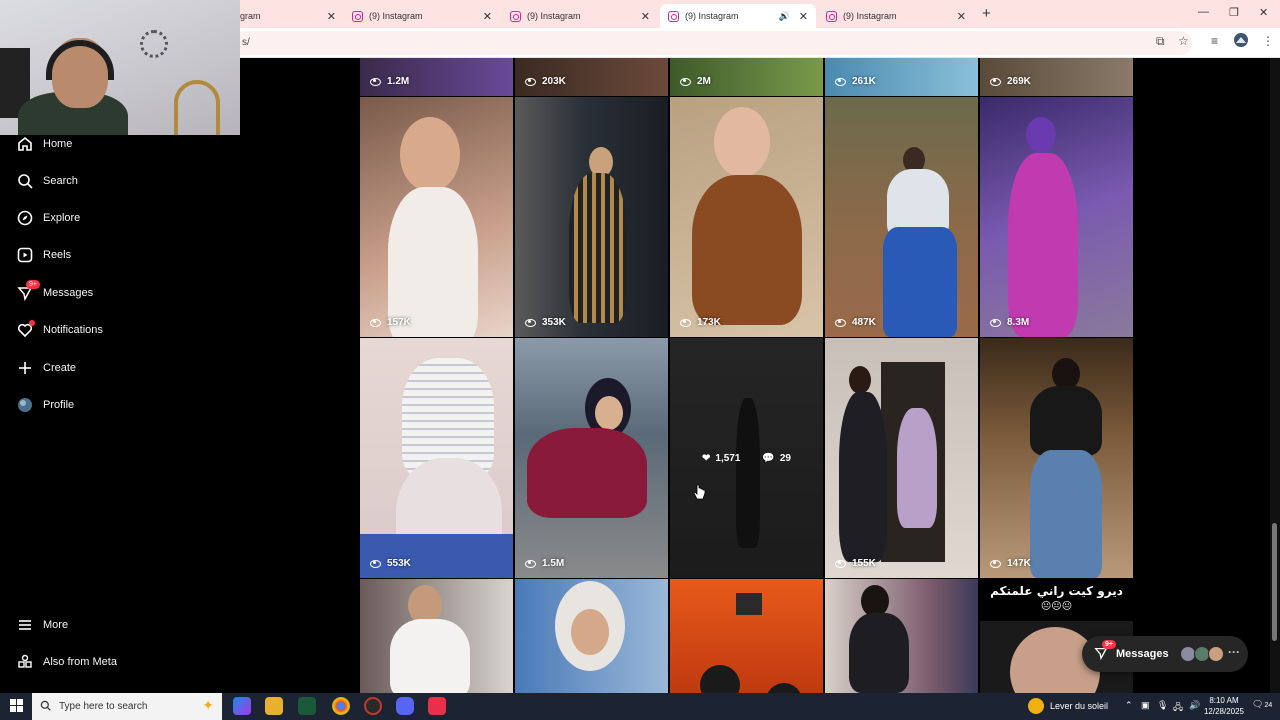  I want to click on reel-thumbnail-hovered: ❤ 1,571 💬 29, so click(746, 458).